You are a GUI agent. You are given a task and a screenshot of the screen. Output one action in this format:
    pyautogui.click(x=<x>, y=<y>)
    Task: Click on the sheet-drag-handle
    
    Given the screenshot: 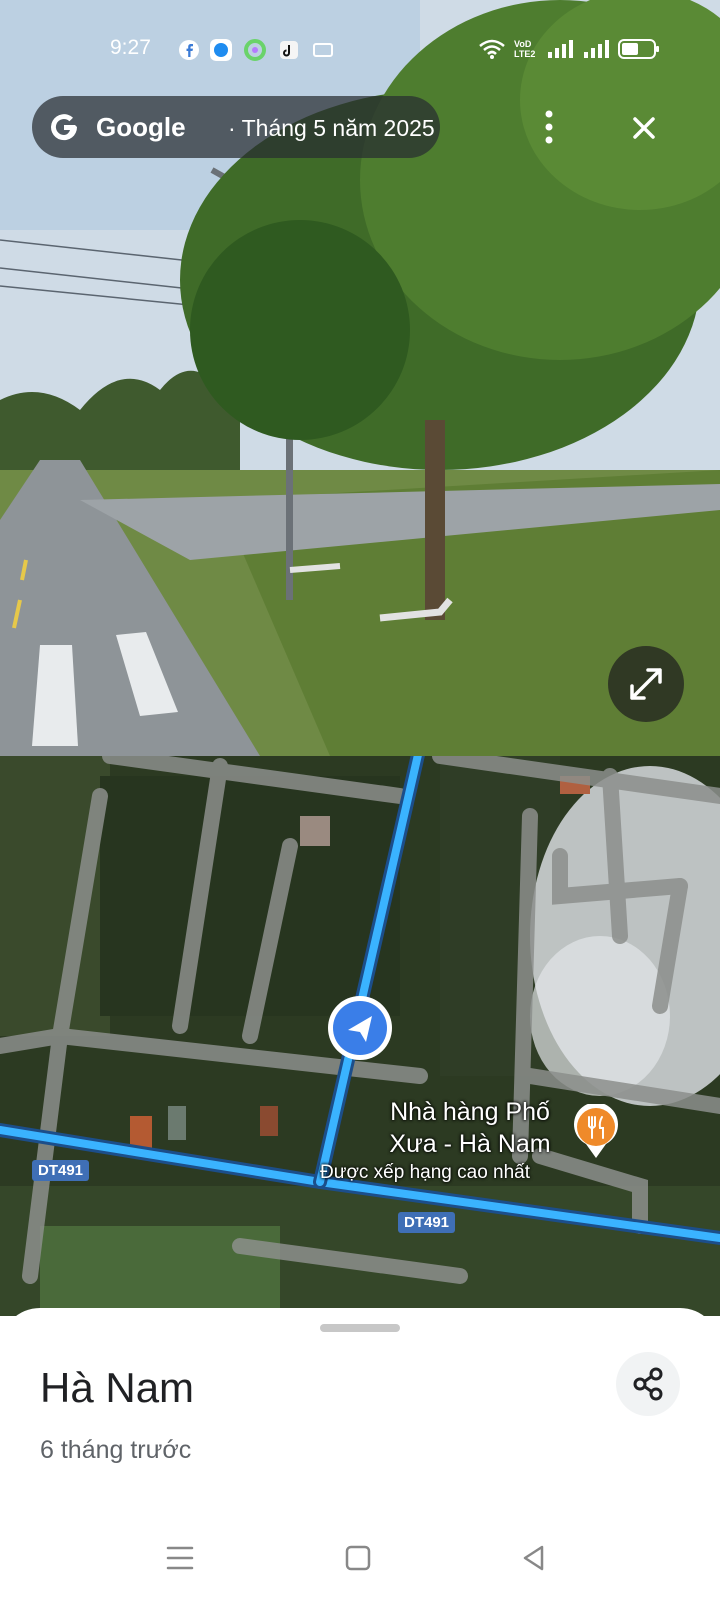 What is the action you would take?
    pyautogui.click(x=360, y=1328)
    